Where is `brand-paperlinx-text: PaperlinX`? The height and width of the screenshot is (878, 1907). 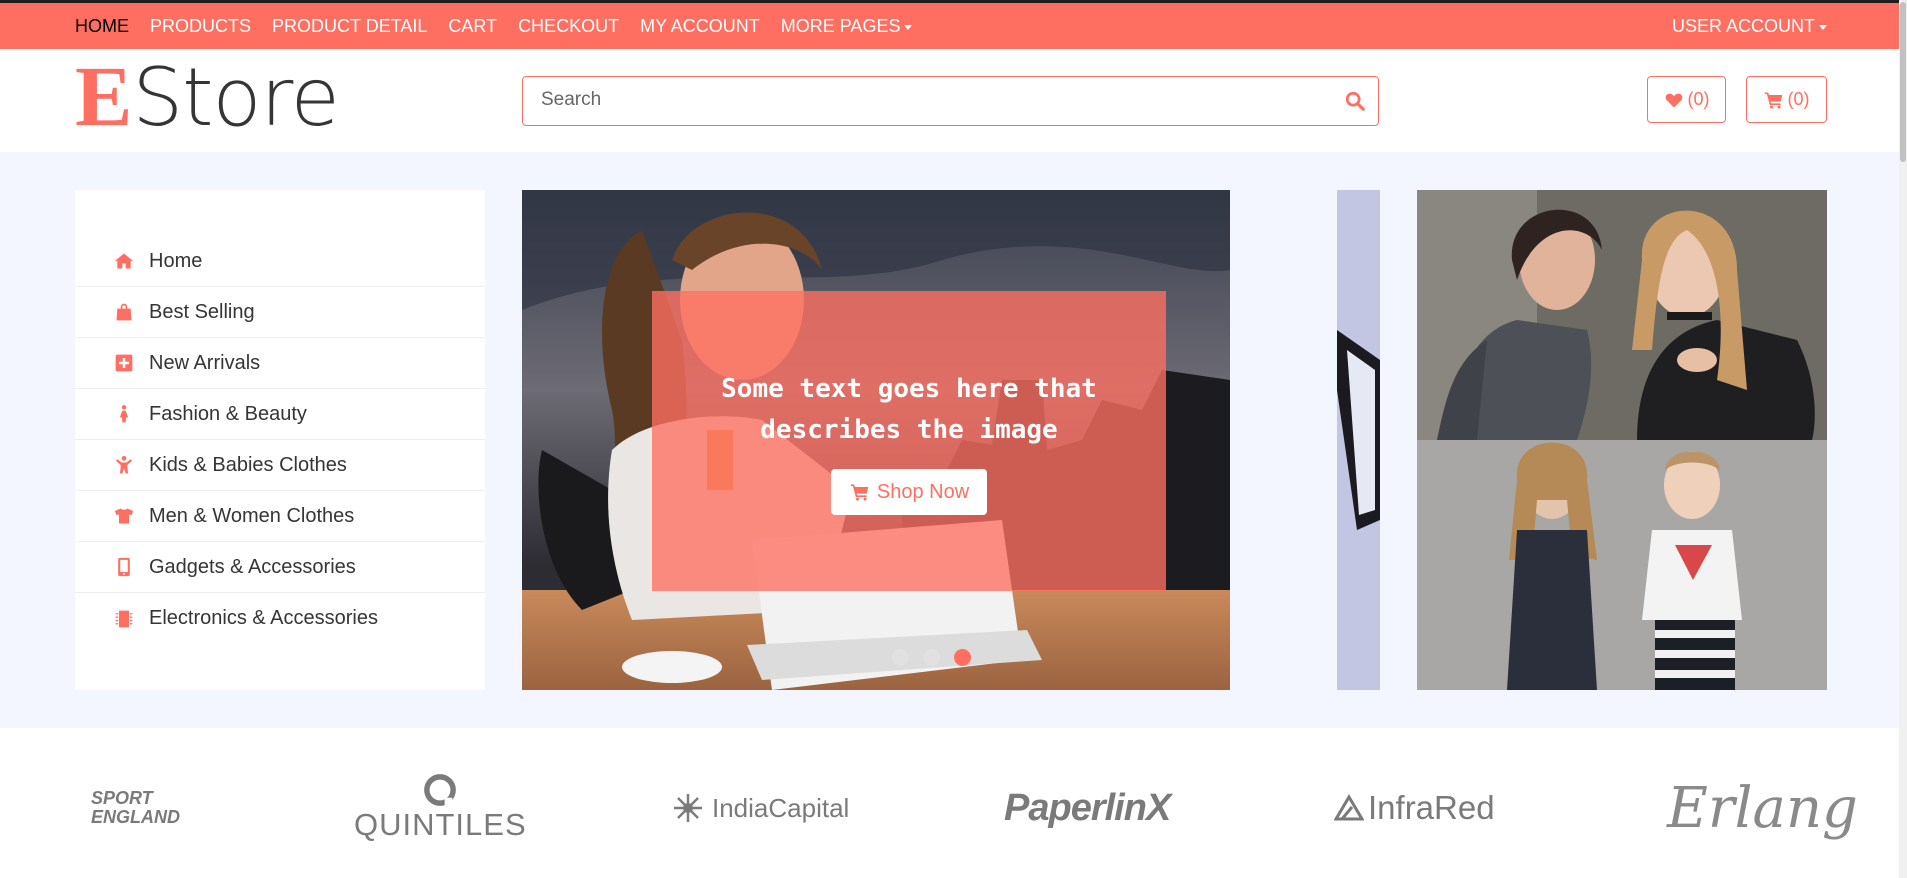
brand-paperlinx-text: PaperlinX is located at coordinates (1087, 807).